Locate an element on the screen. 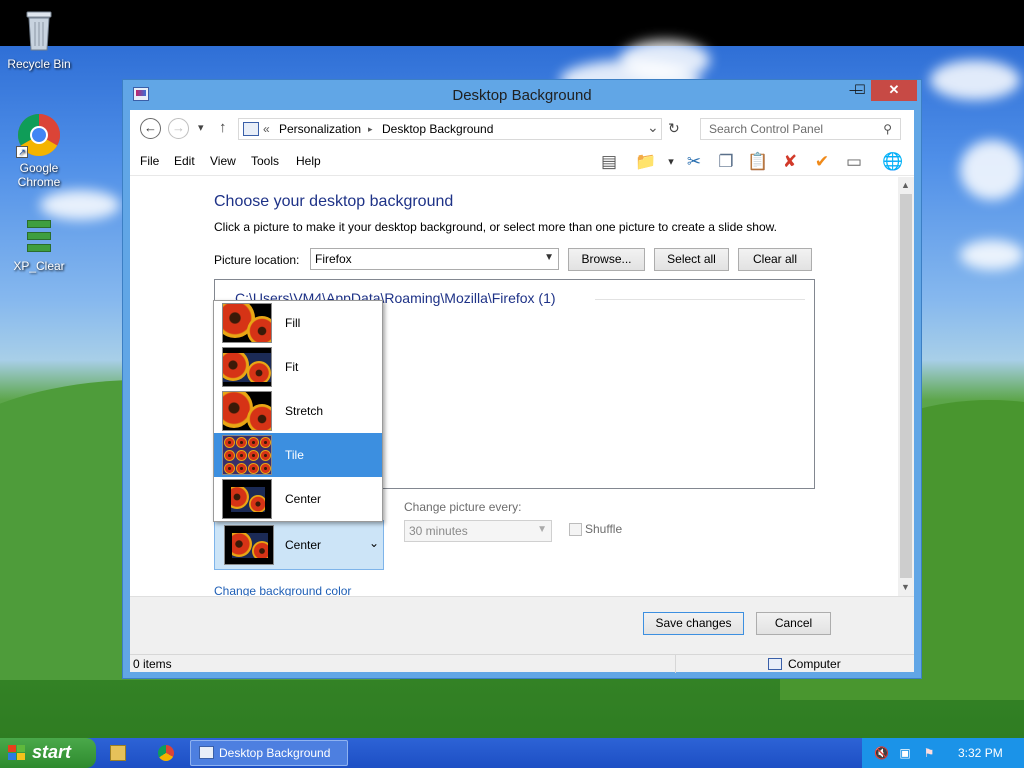 Image resolution: width=1024 pixels, height=768 pixels. dropdown-icon: ▾ is located at coordinates (671, 162).